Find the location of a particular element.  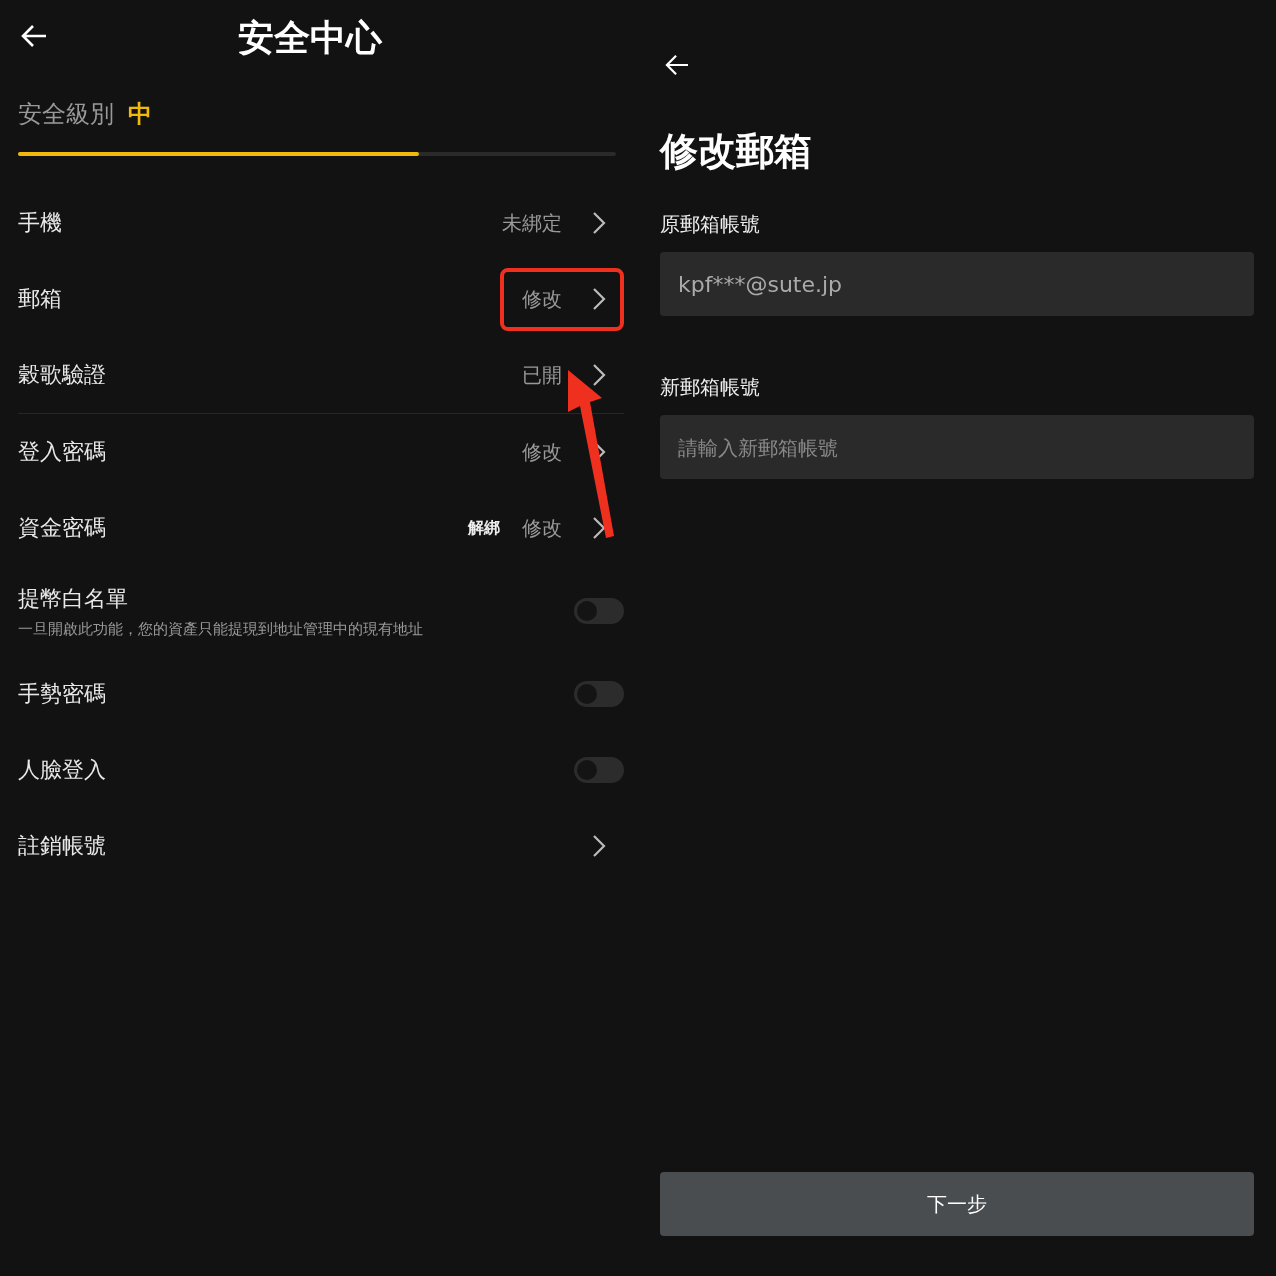

highlight-box: 修改 is located at coordinates (562, 299).